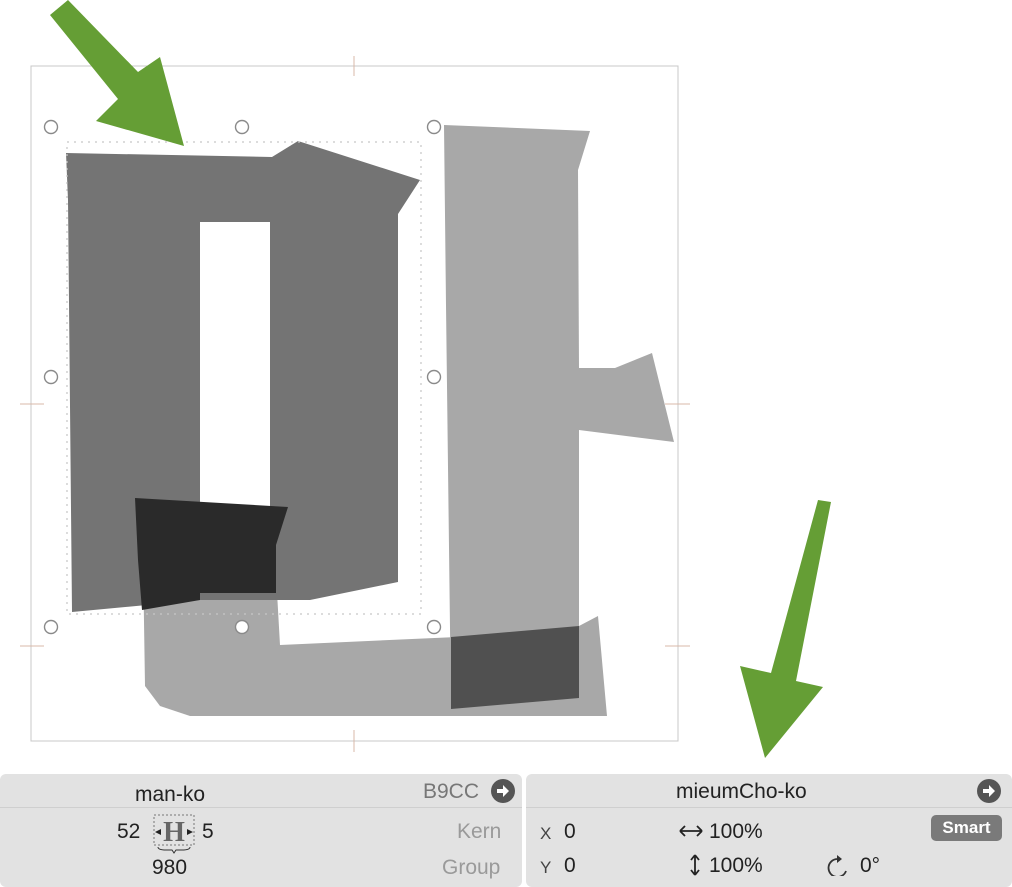  I want to click on component-name: mieumCho-ko, so click(741, 792).